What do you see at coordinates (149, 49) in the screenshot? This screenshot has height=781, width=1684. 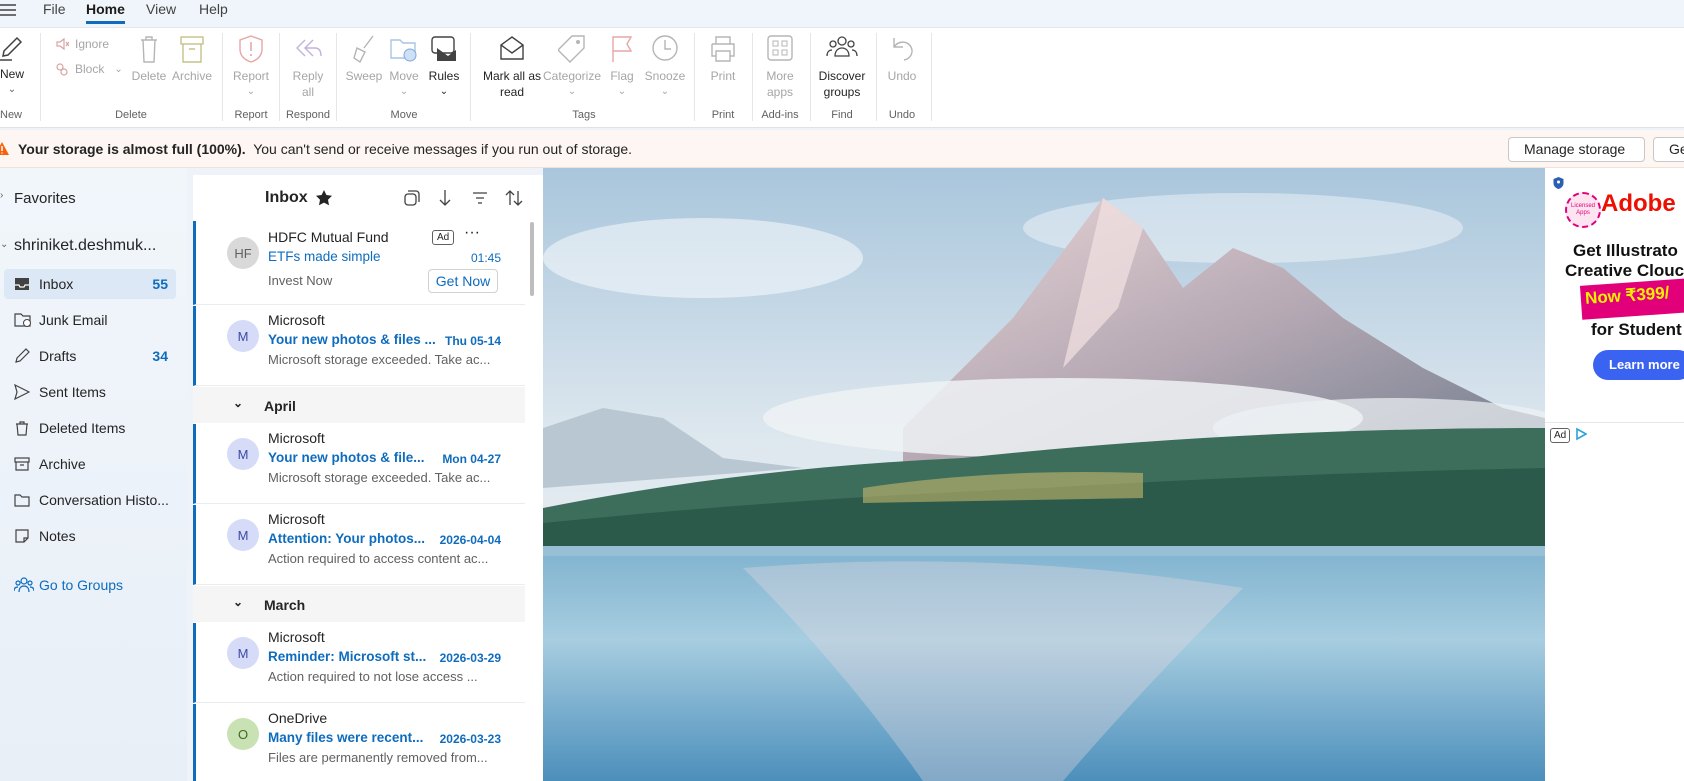 I see `trash-icon` at bounding box center [149, 49].